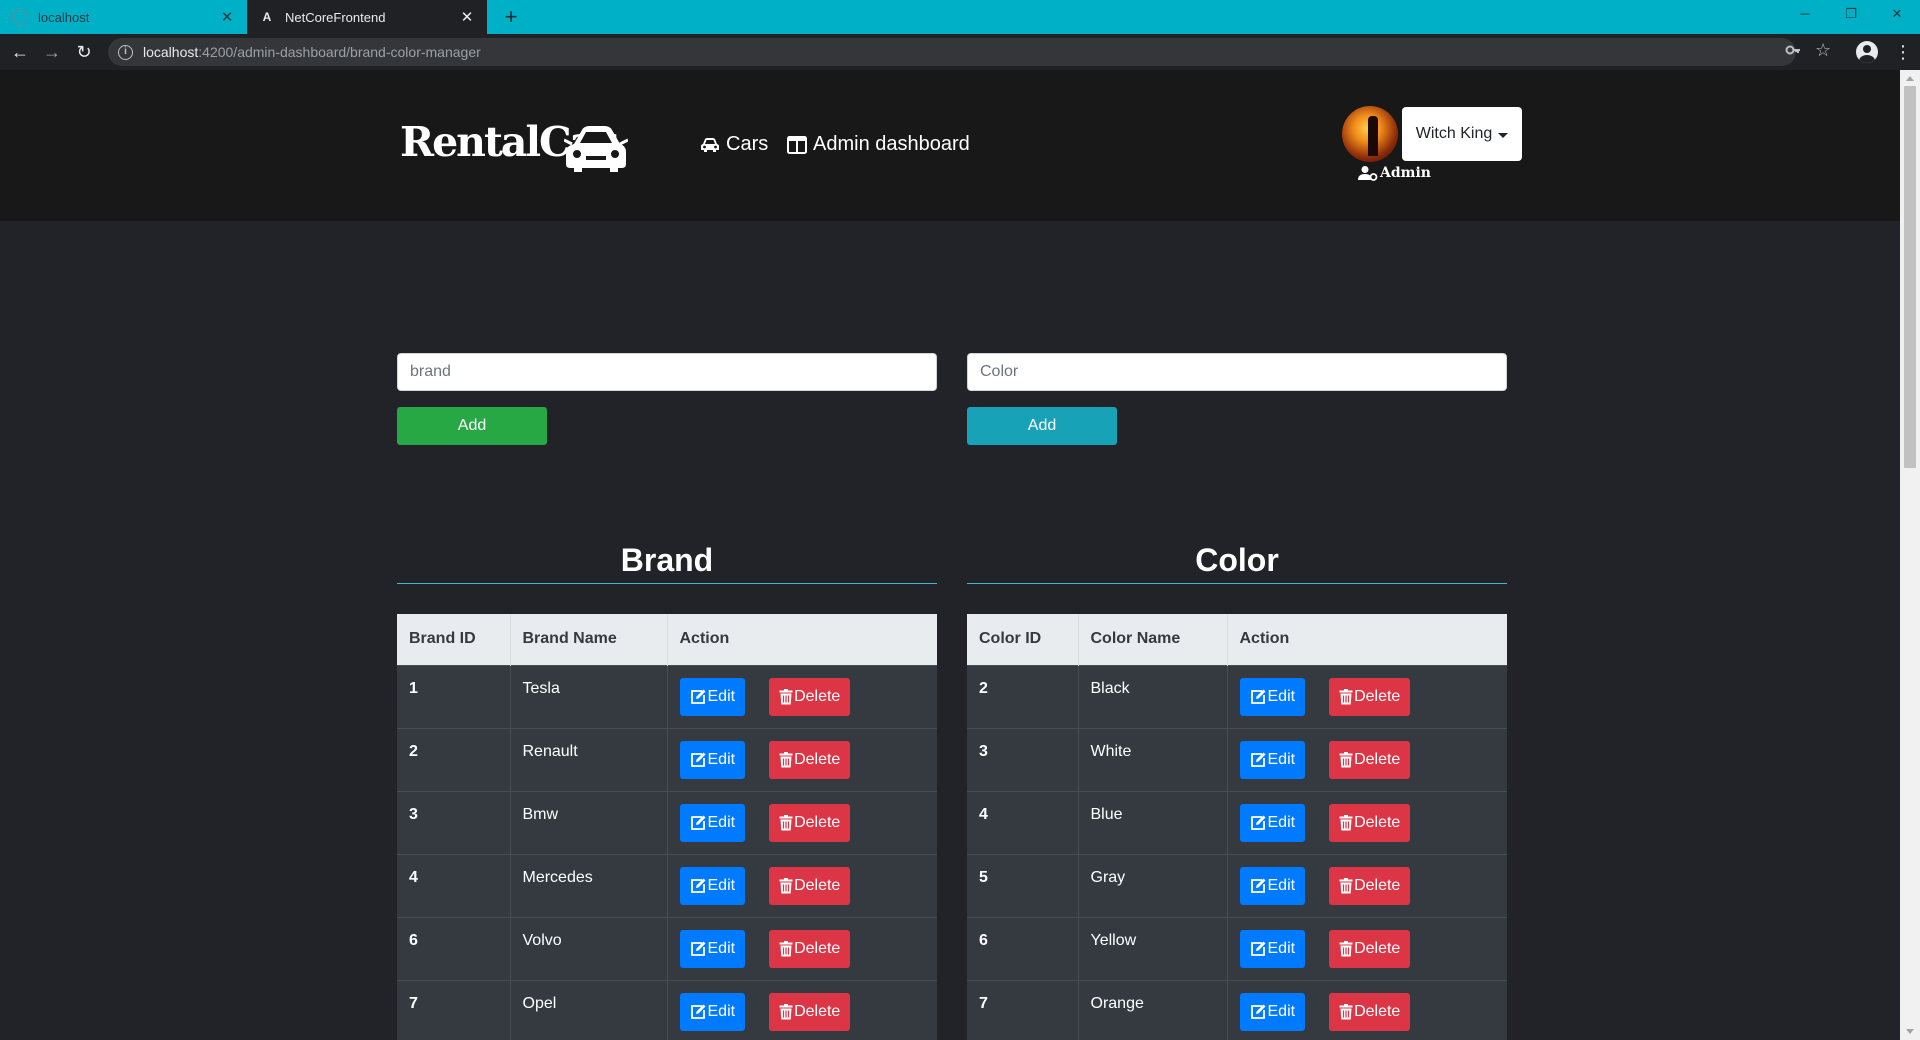  I want to click on brand-name-cell: Renault, so click(589, 759).